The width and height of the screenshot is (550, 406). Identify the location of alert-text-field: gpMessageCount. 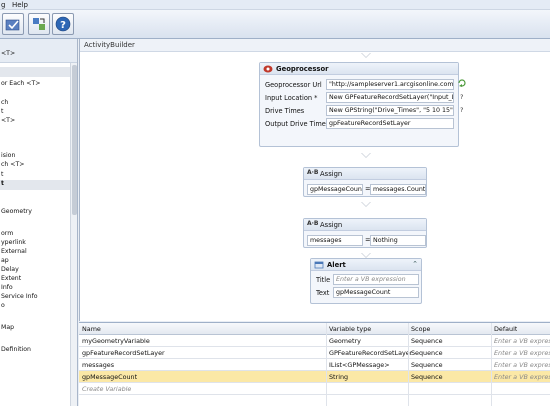
(376, 292).